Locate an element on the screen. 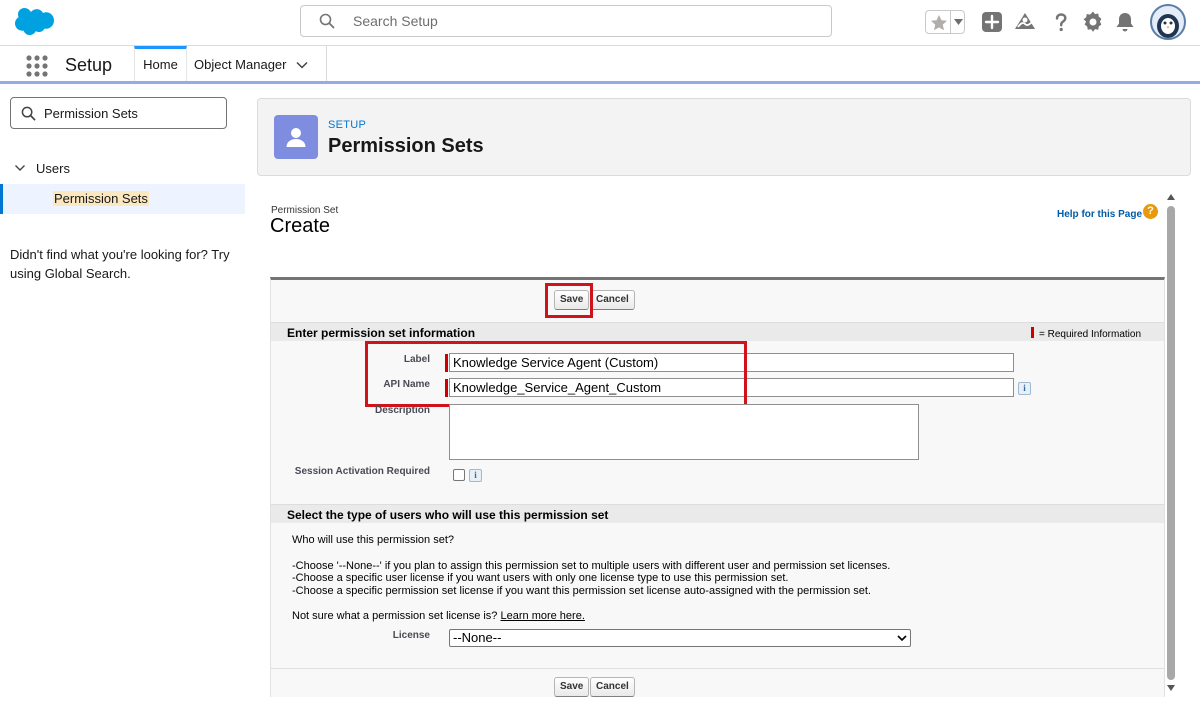  cancel-button-bottom: Cancel is located at coordinates (612, 687).